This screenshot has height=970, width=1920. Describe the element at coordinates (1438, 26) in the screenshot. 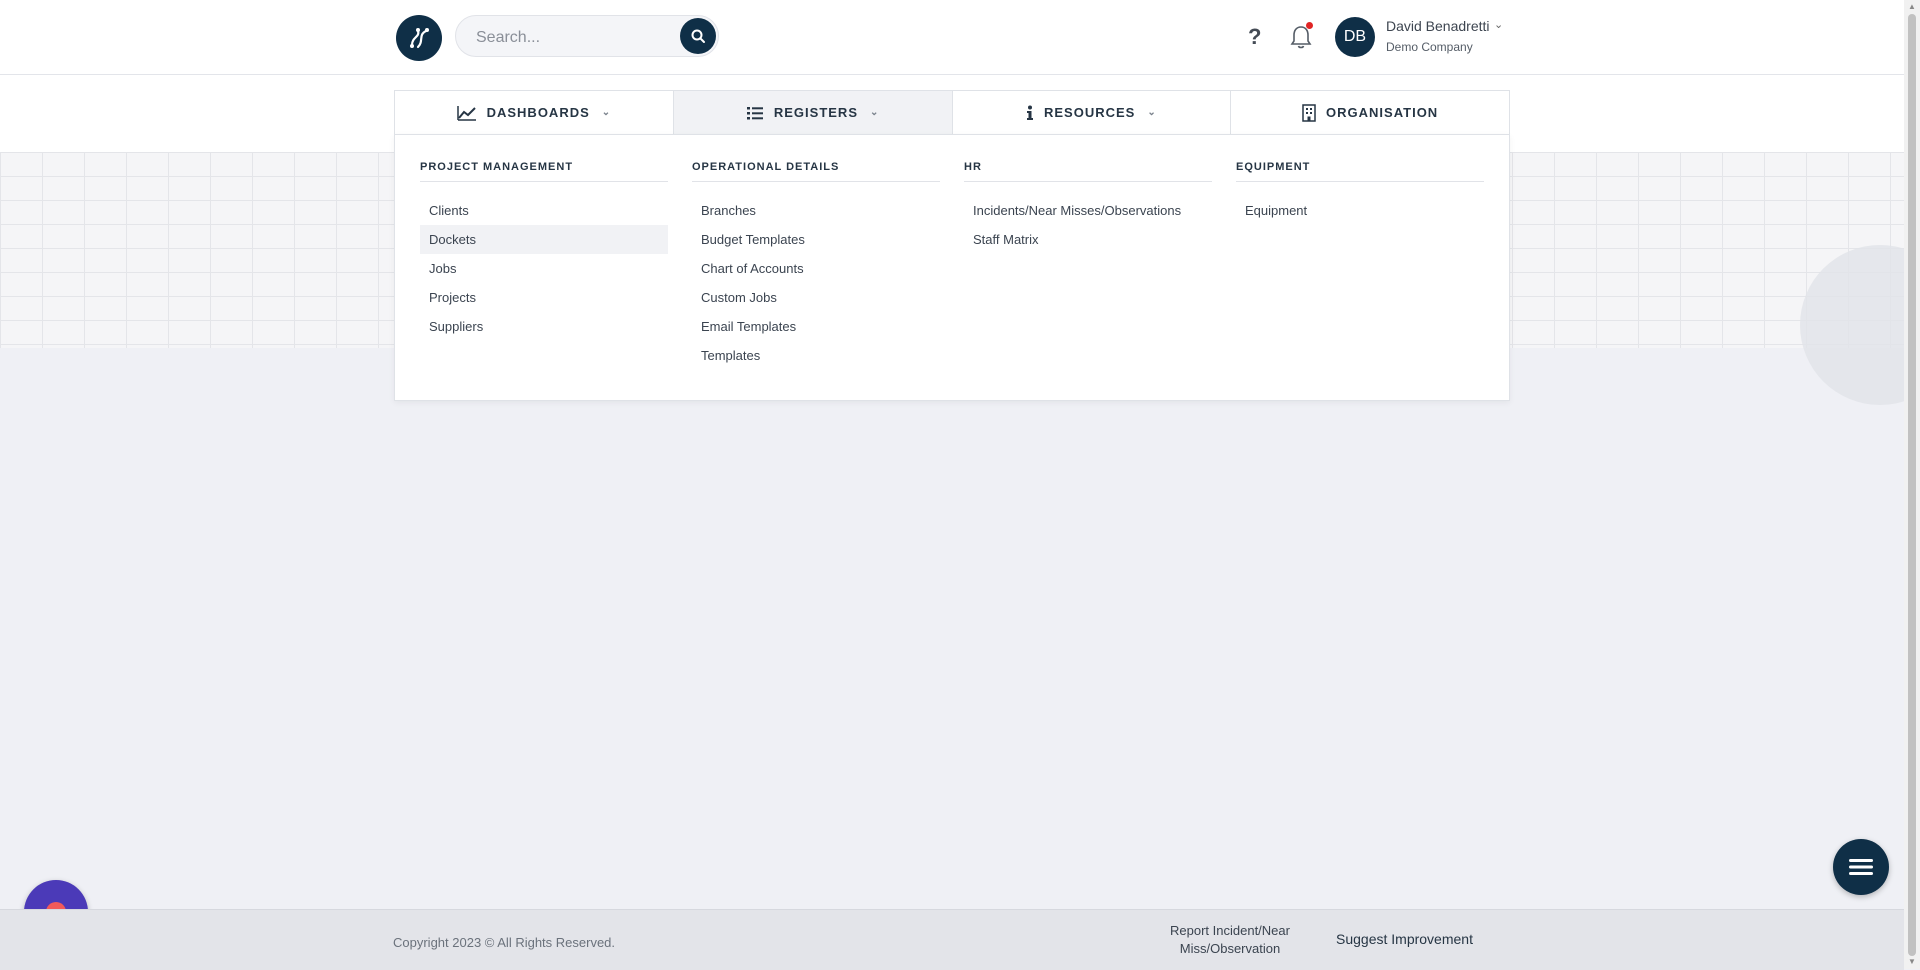

I see `user-name: David Benadretti` at that location.